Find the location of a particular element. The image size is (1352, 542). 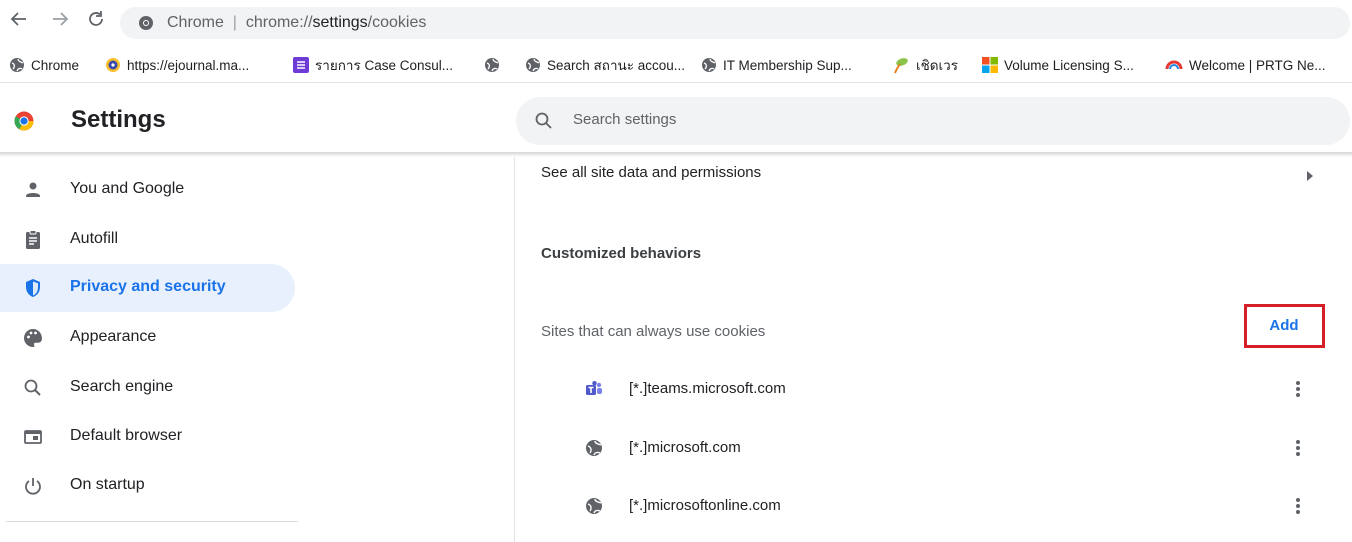

bookmark-label: Chrome is located at coordinates (55, 65).